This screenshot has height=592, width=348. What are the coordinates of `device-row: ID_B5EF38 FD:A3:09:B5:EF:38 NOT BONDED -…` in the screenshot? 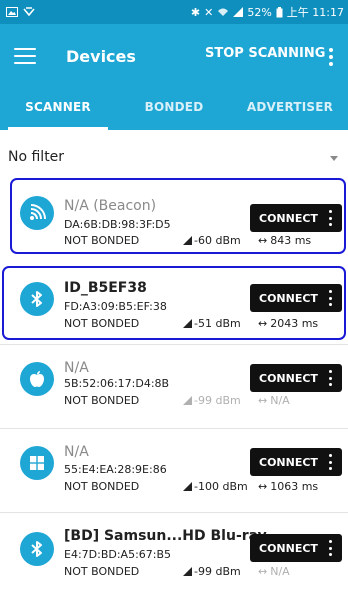 It's located at (174, 302).